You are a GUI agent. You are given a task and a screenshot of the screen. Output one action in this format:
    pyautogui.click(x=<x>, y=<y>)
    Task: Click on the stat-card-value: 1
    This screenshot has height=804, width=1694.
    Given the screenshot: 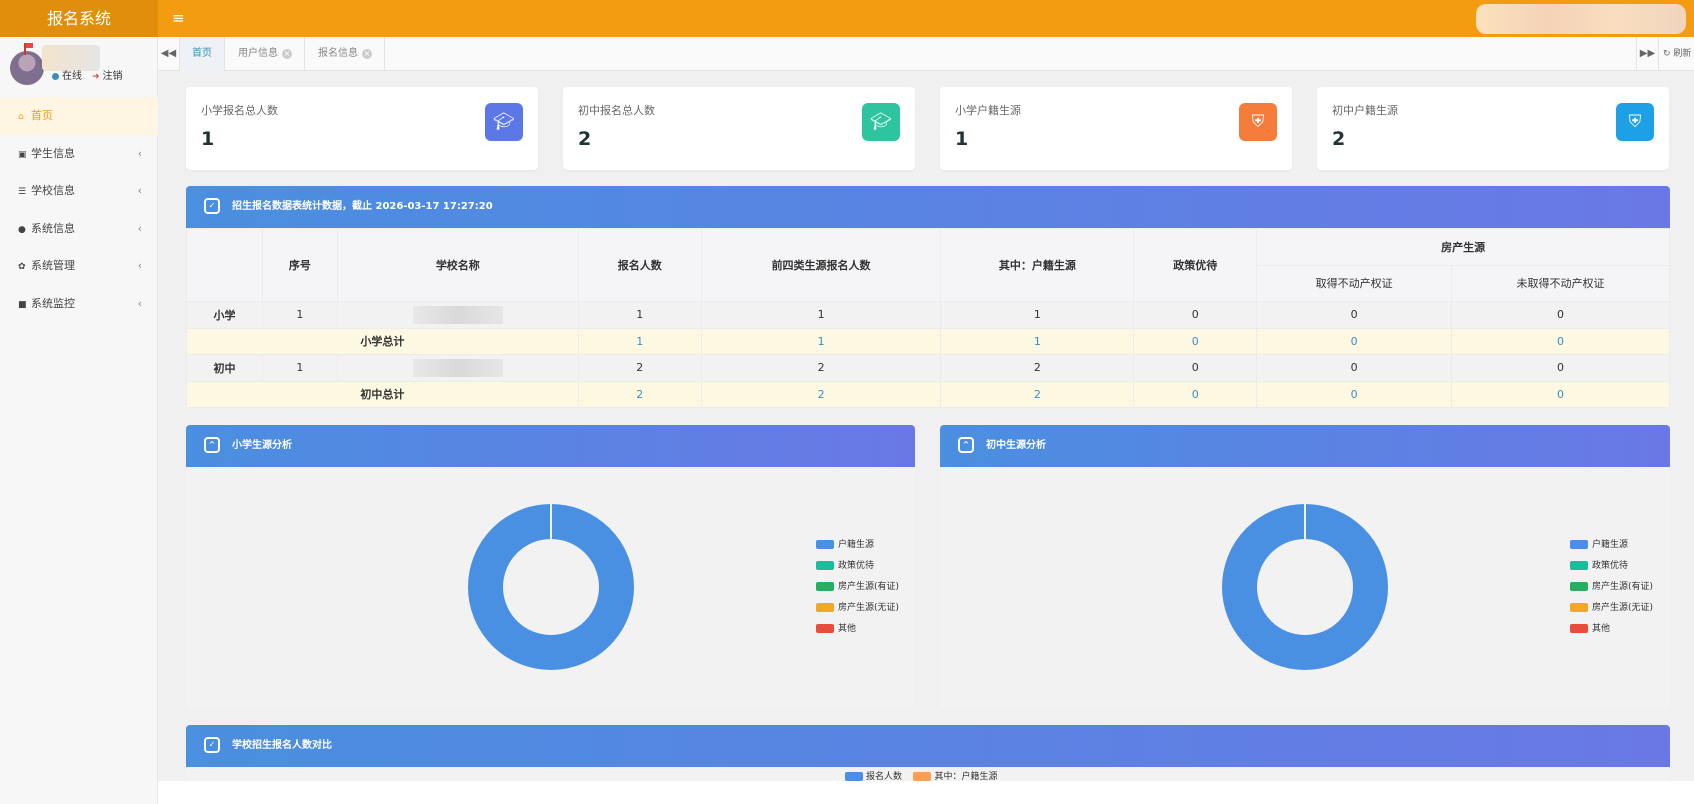 What is the action you would take?
    pyautogui.click(x=962, y=139)
    